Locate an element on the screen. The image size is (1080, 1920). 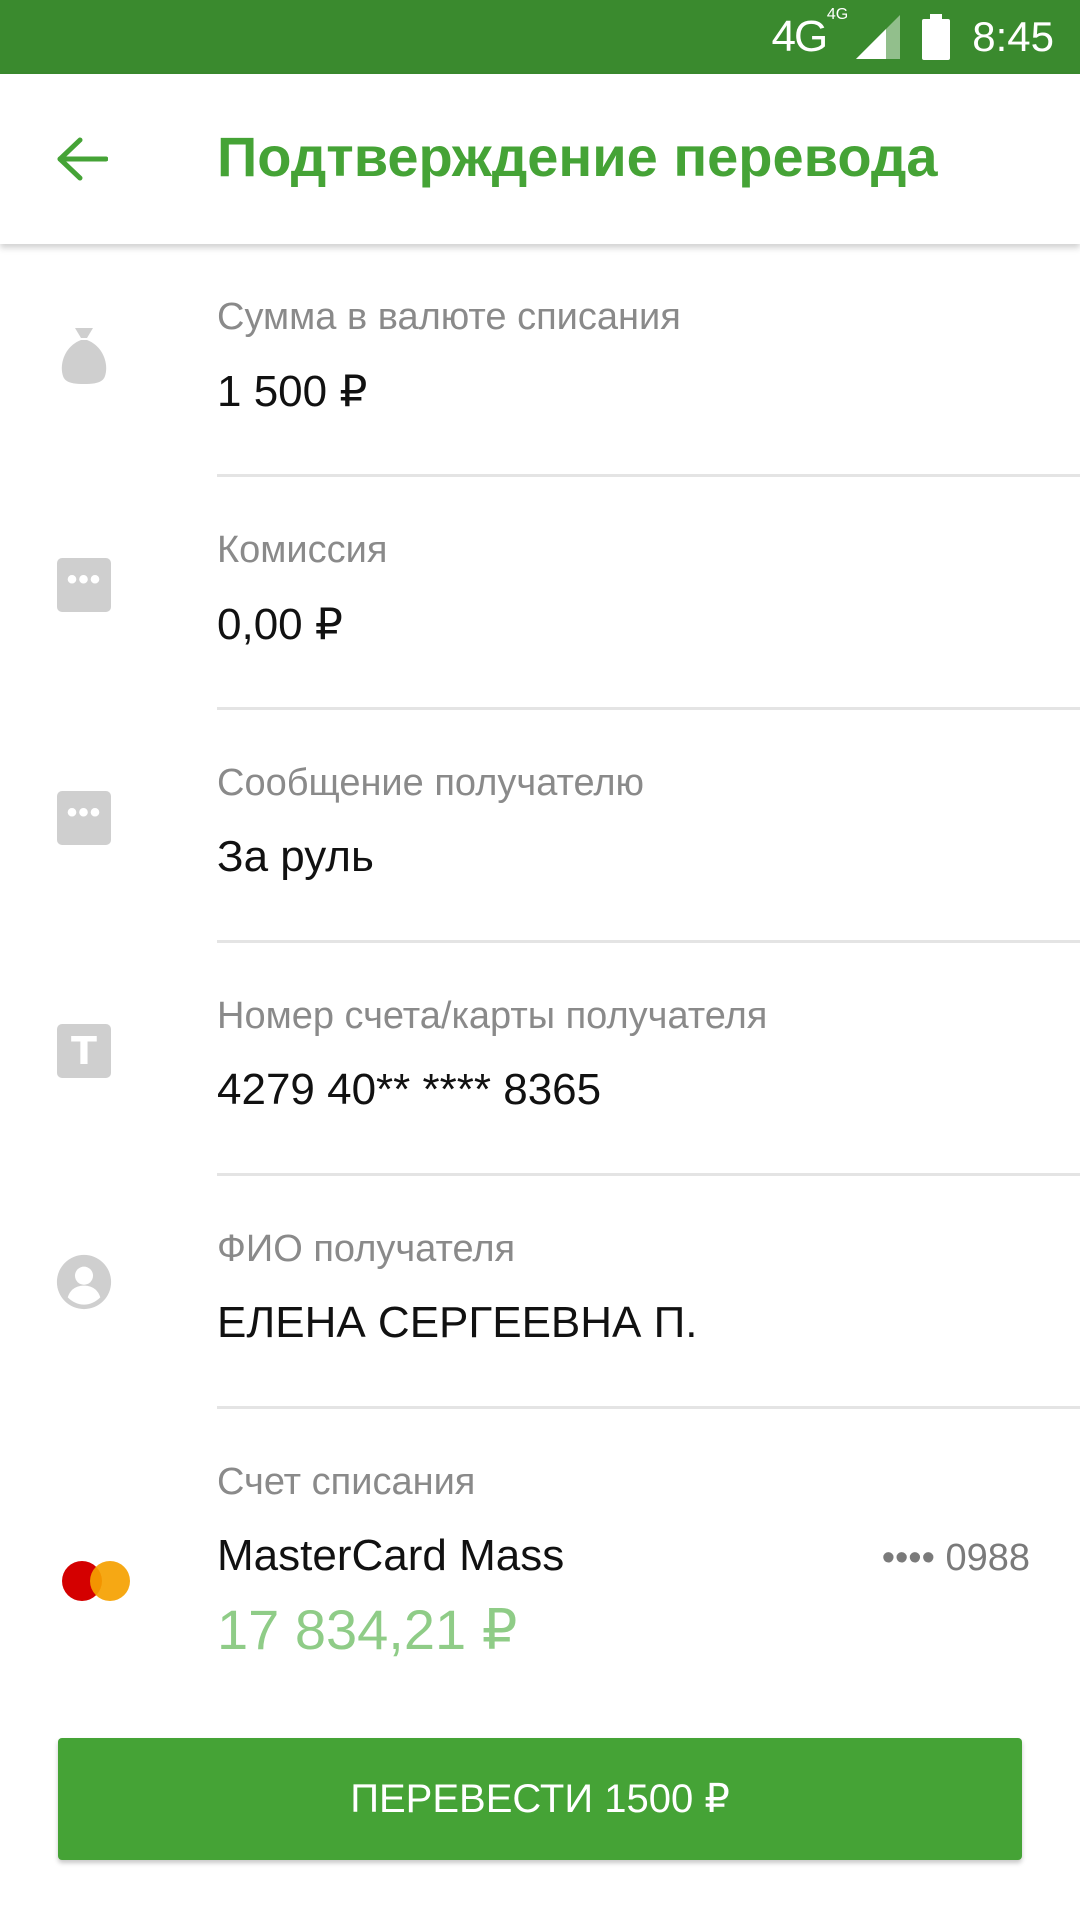
text-icon: T is located at coordinates (84, 1051).